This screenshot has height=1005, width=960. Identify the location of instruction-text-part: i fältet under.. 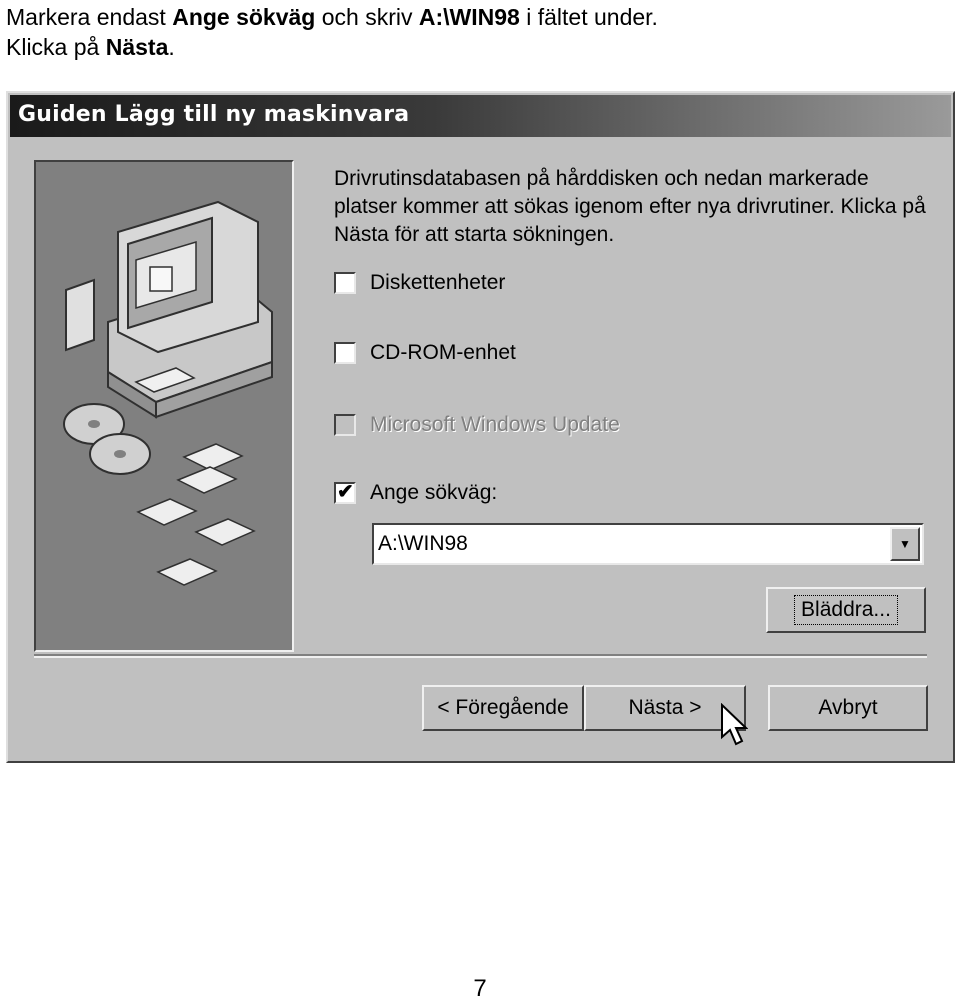
(588, 17).